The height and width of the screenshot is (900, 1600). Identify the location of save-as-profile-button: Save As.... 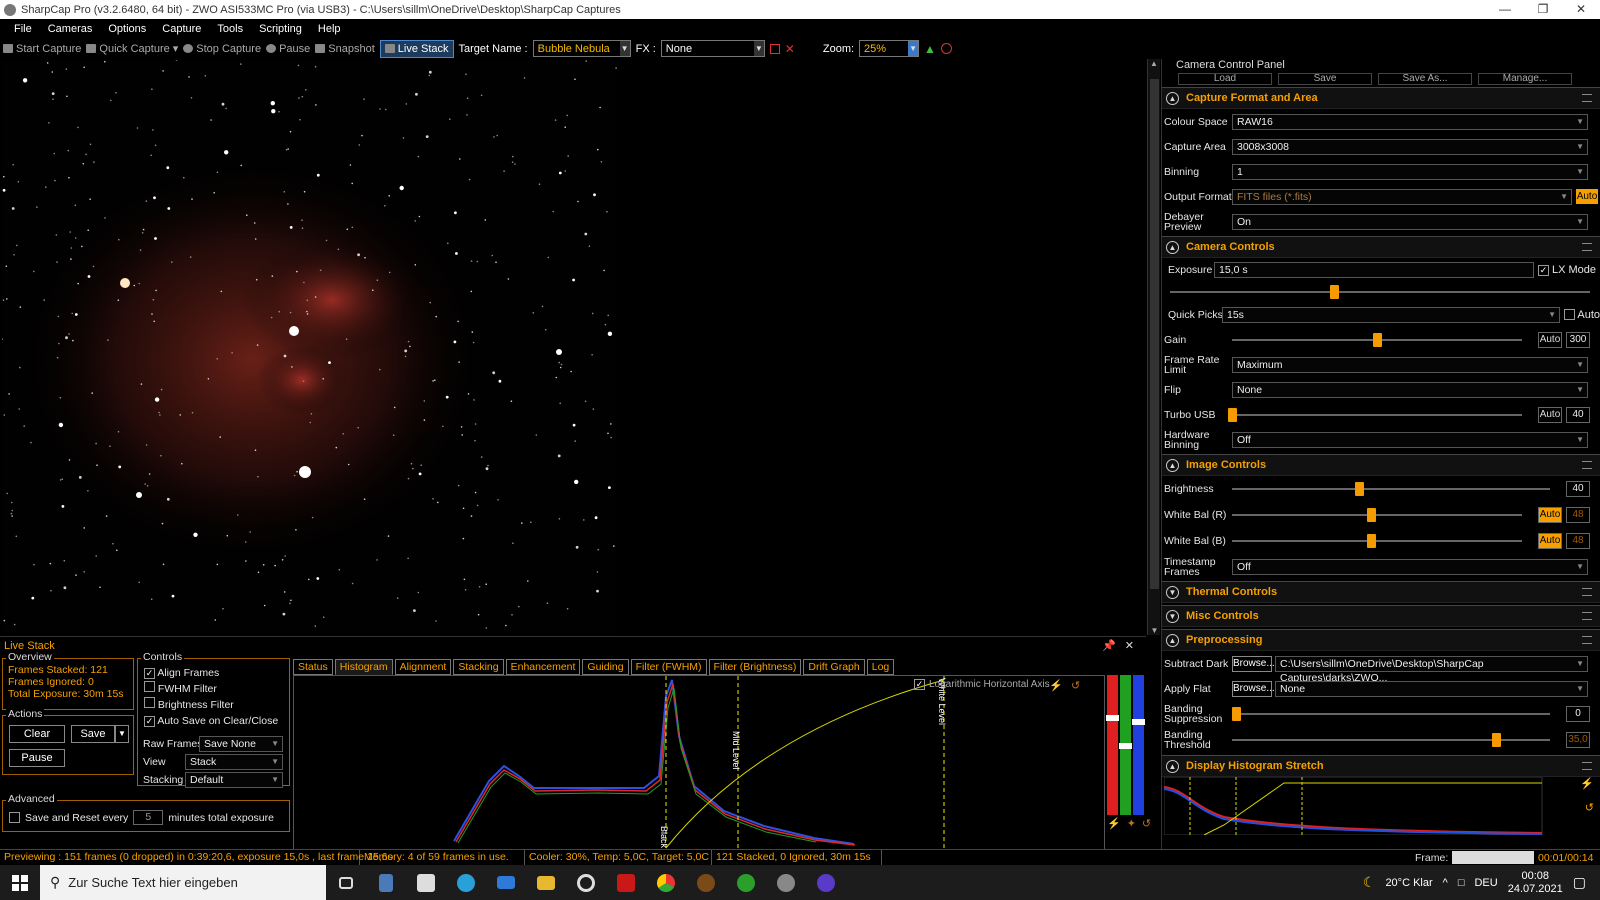
(1425, 79).